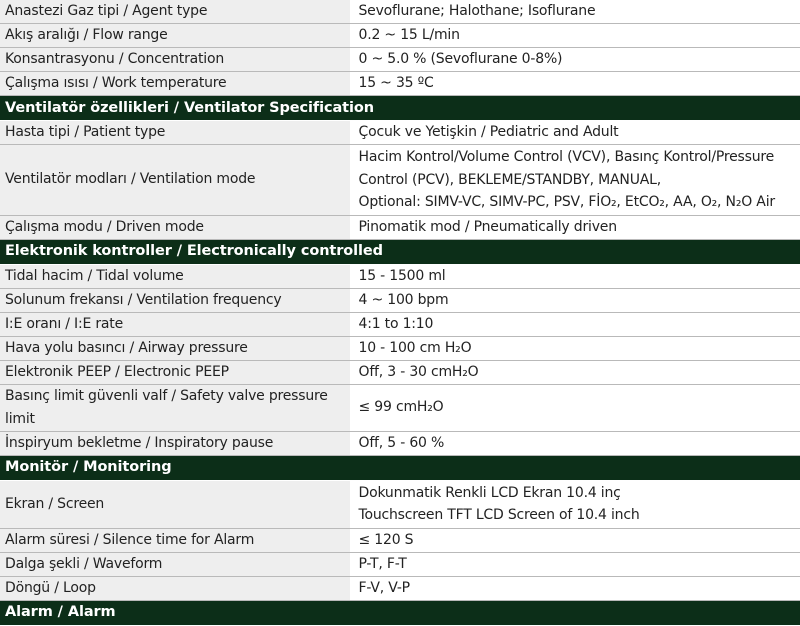  Describe the element at coordinates (175, 443) in the screenshot. I see `spec-label: İnspiryum bekletme / Inspiratory pause` at that location.